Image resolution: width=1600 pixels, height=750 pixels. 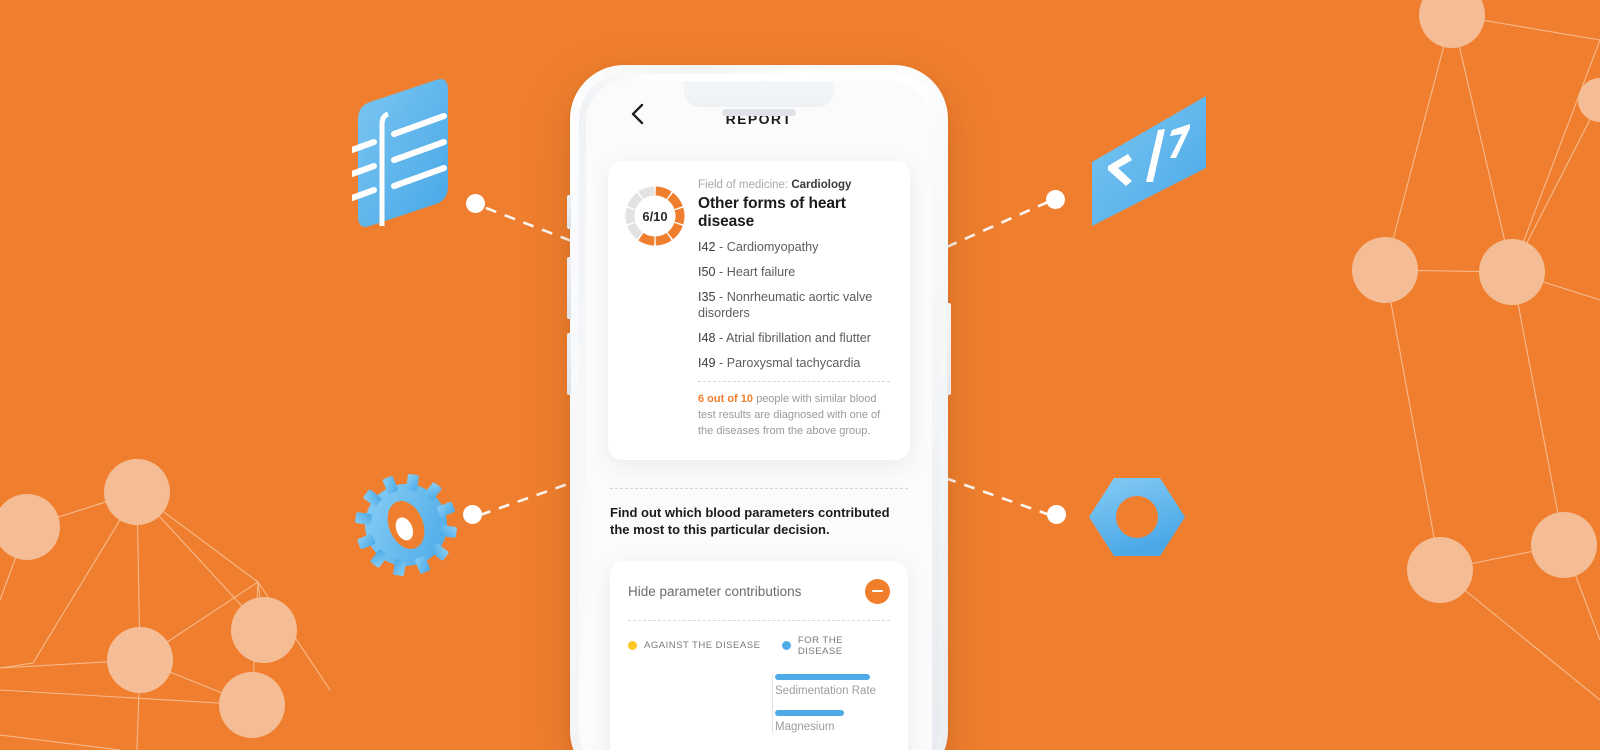 I want to click on parameter-label: Sedimentation Rate, so click(x=826, y=690).